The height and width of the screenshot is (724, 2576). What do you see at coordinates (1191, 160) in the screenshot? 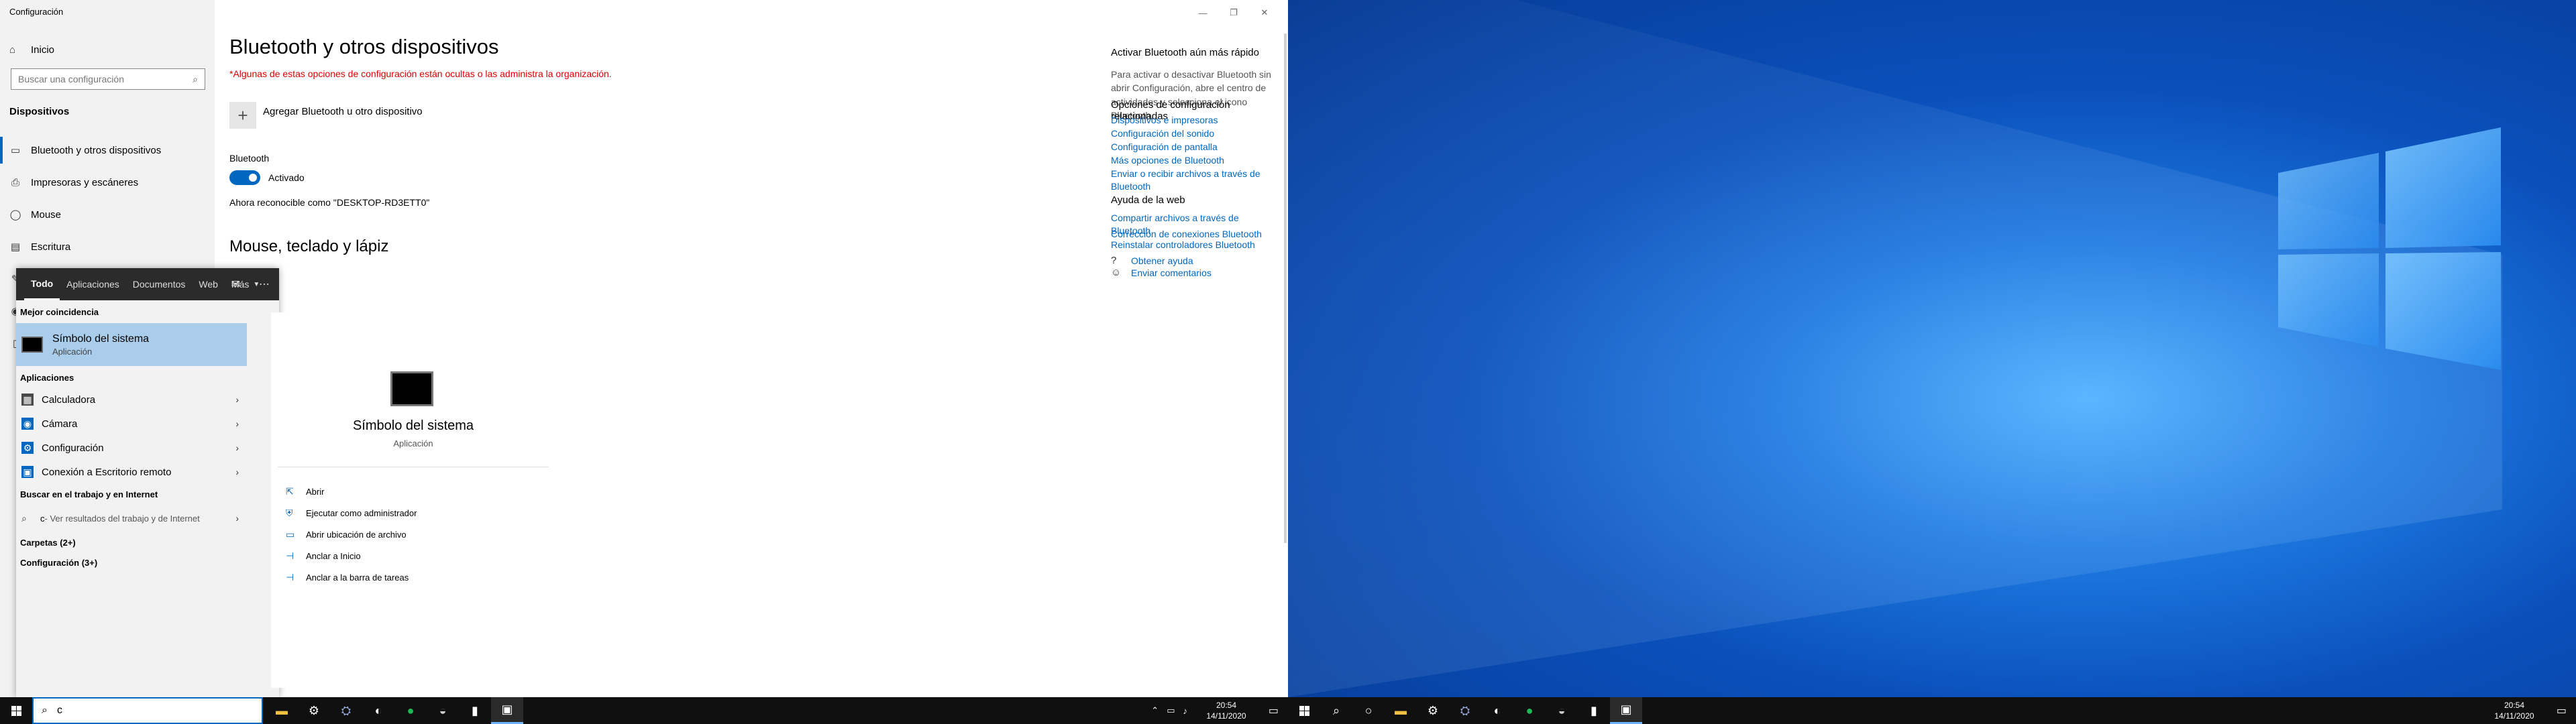
I see `link-more-bluetooth: Más opciones de Bluetooth` at bounding box center [1191, 160].